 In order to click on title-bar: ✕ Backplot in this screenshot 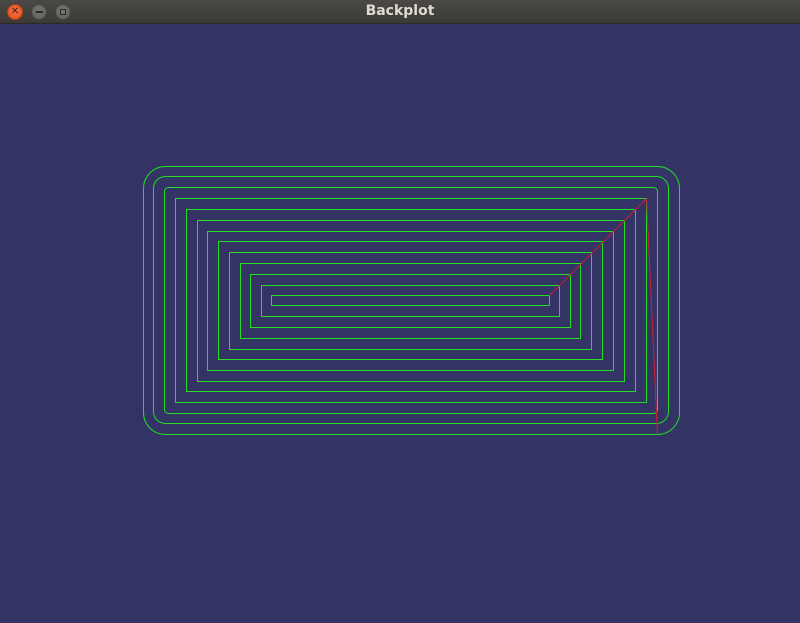, I will do `click(400, 12)`.